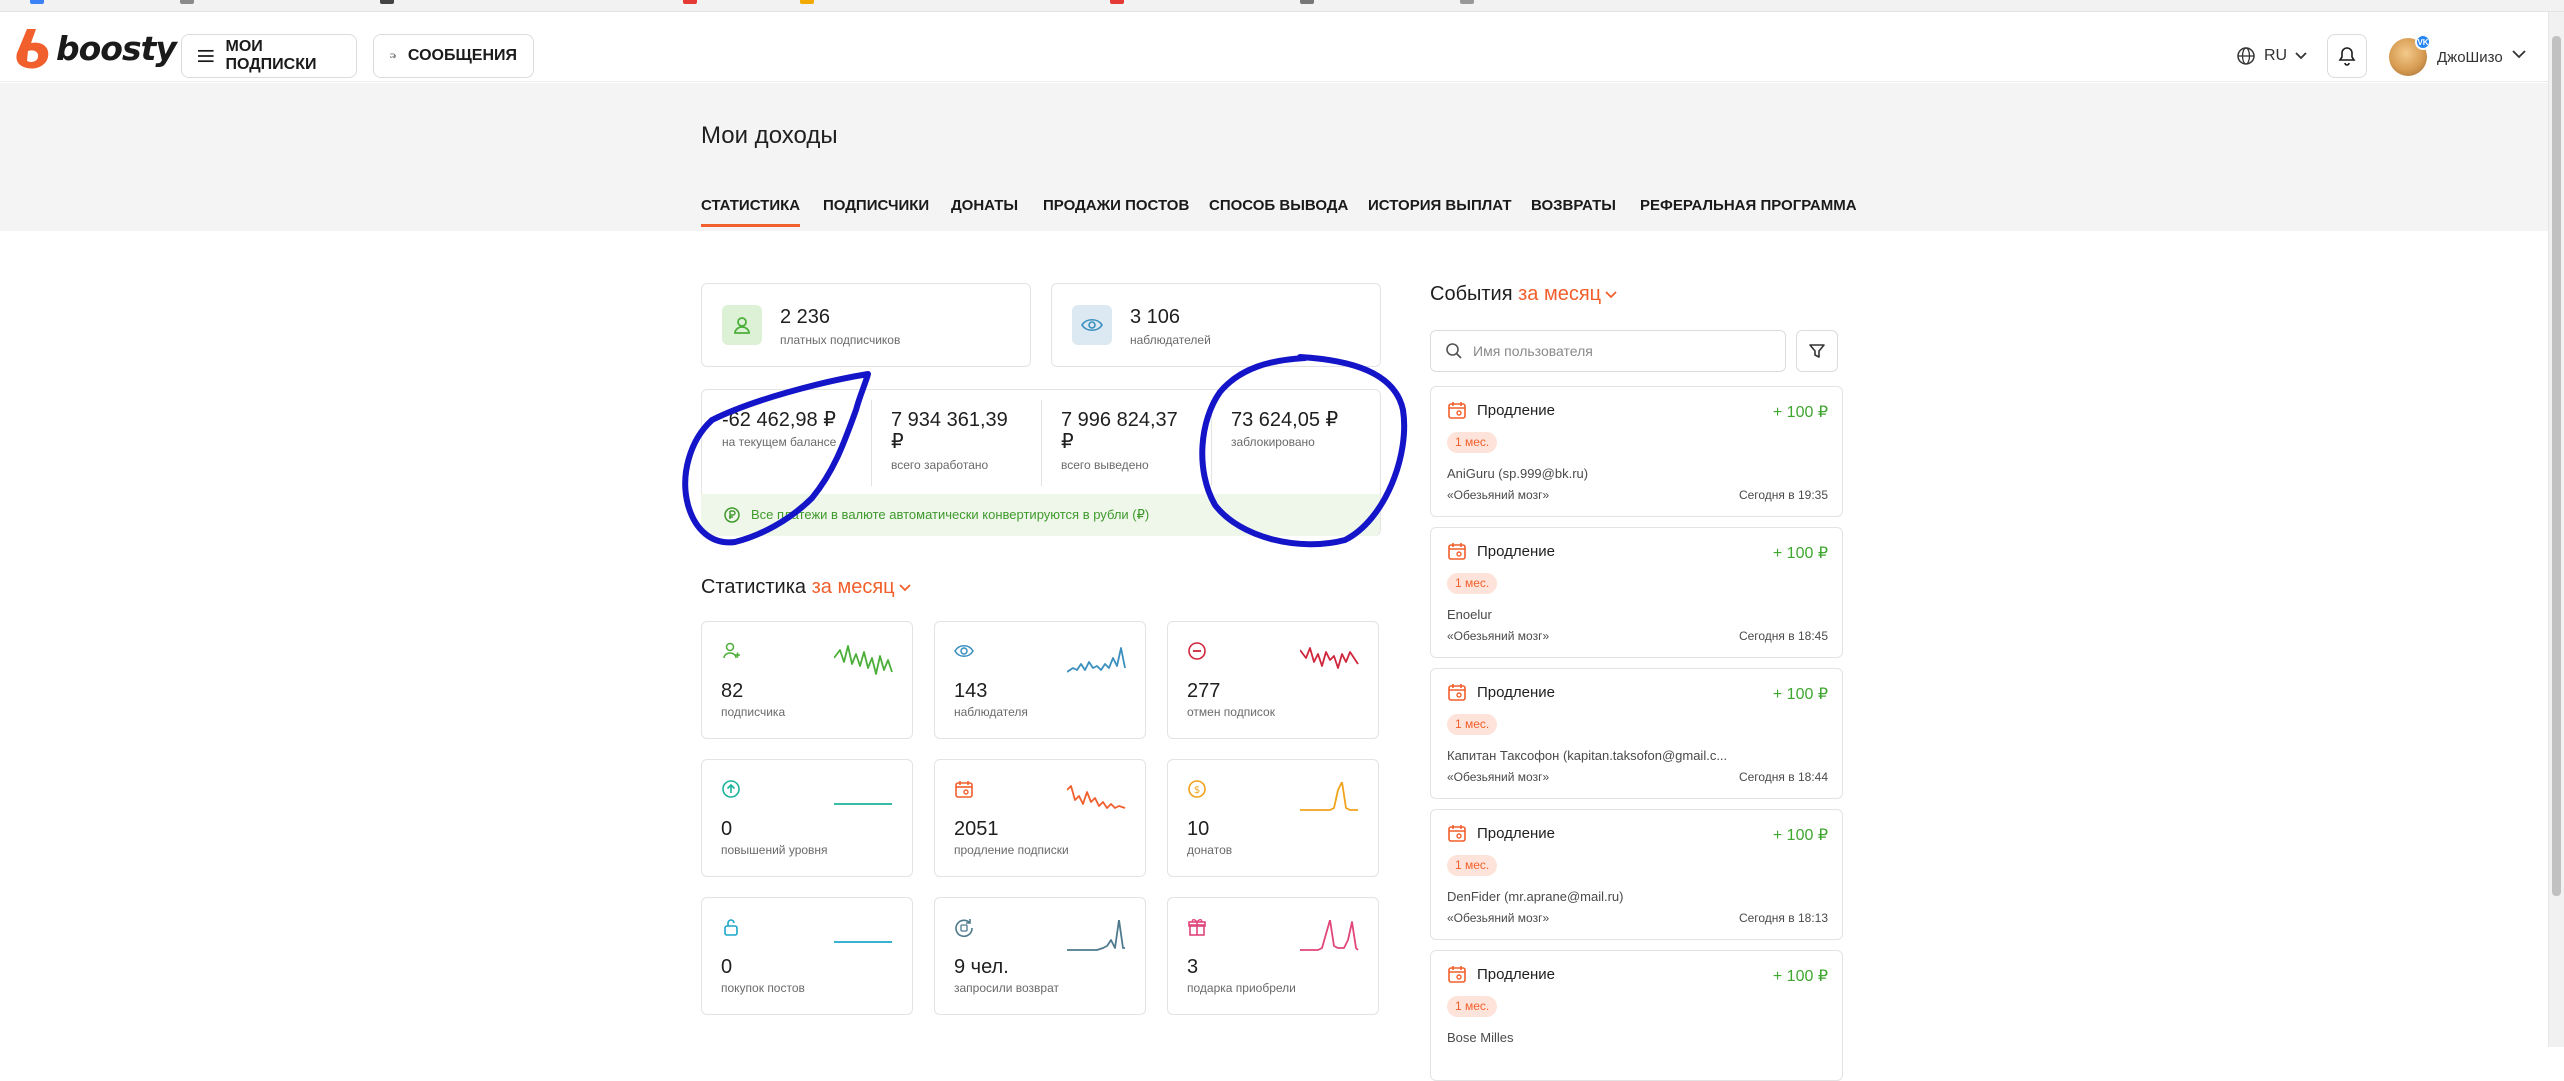  What do you see at coordinates (840, 340) in the screenshot?
I see `paid-subscribers-label: платных подписчиков` at bounding box center [840, 340].